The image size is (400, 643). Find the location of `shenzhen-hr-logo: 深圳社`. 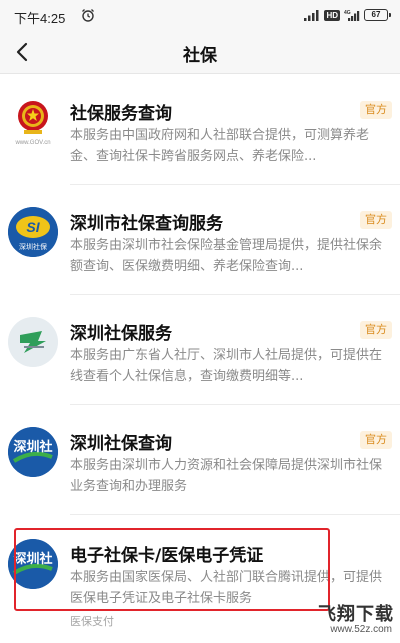

shenzhen-hr-logo: 深圳社 is located at coordinates (33, 452).